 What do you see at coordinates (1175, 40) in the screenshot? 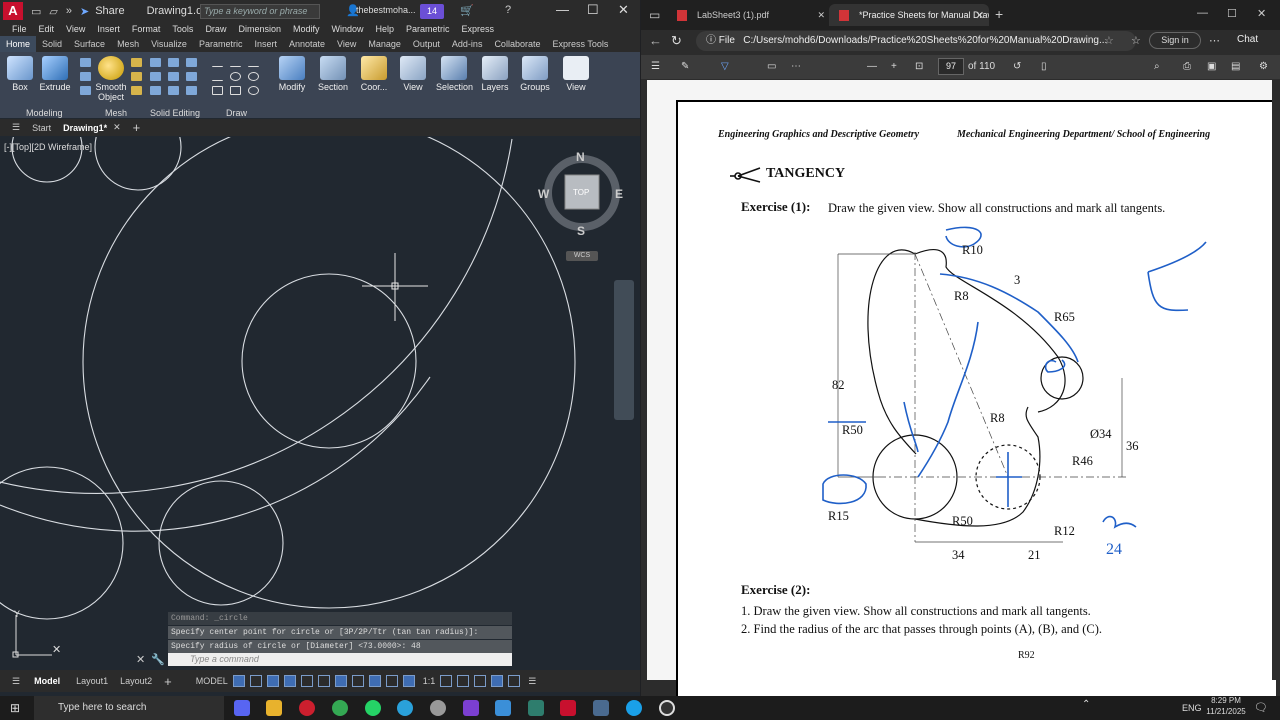
I see `sign-in-button: Sign in` at bounding box center [1175, 40].